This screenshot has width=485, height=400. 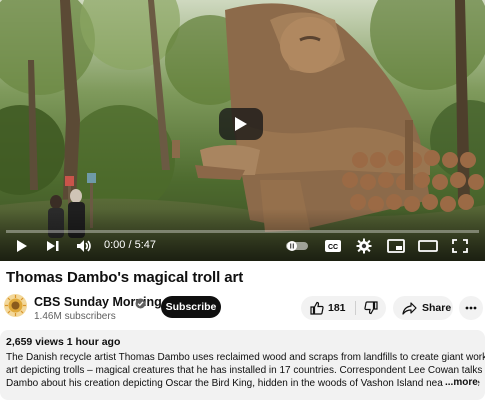 I want to click on fullscreen-icon, so click(x=460, y=246).